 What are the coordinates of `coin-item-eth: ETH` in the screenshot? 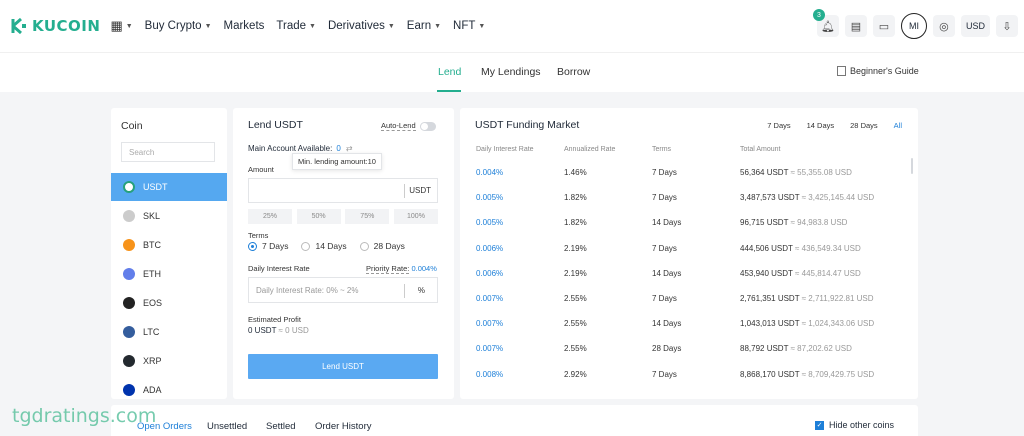 It's located at (169, 274).